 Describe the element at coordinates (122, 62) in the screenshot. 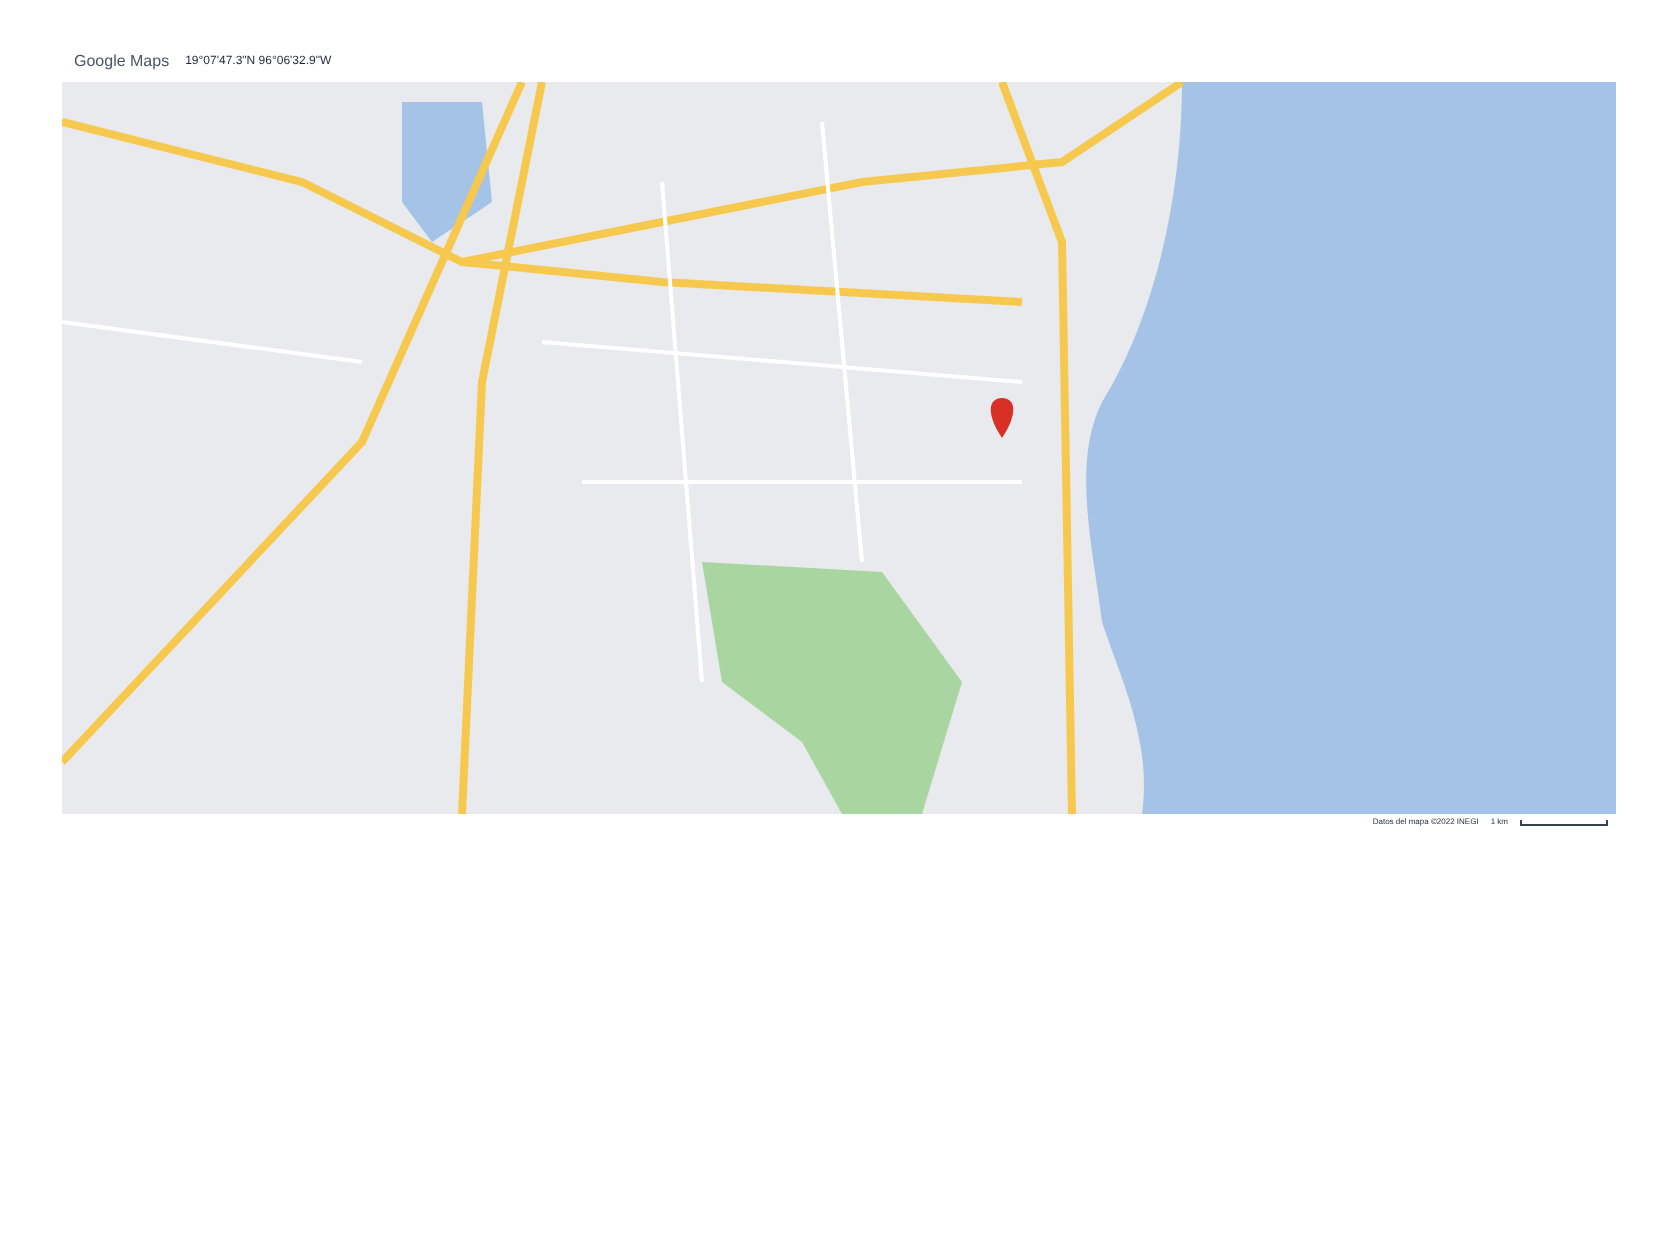

I see `logo-text: Google Maps` at that location.